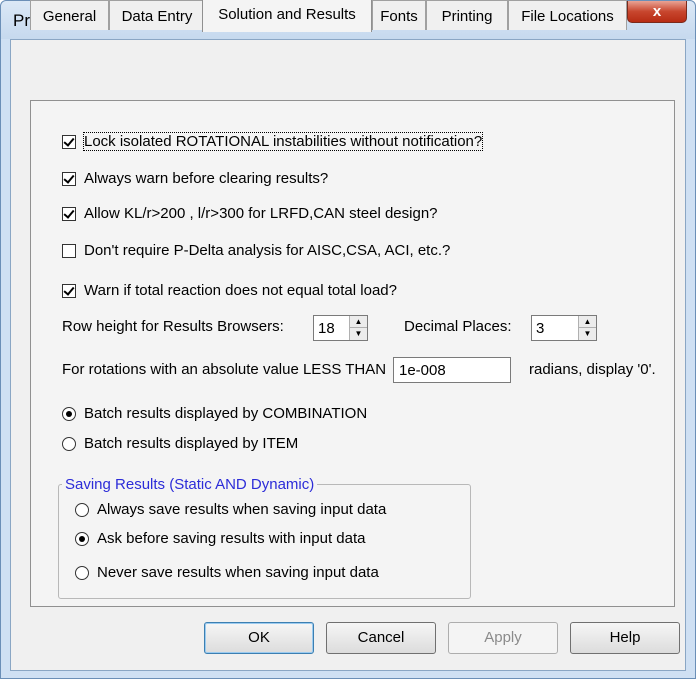 Image resolution: width=696 pixels, height=679 pixels. Describe the element at coordinates (452, 370) in the screenshot. I see `rotation-threshold-input: 1e-008` at that location.